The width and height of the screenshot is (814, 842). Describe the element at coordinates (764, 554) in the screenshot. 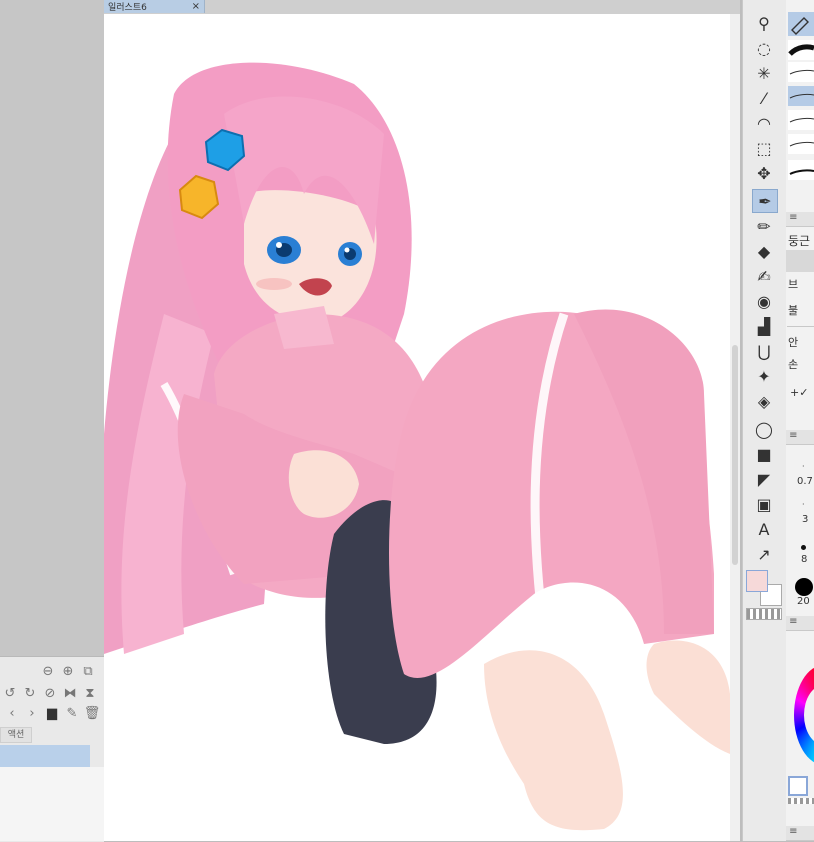

I see `correct-line-tool-icon: ↗` at that location.